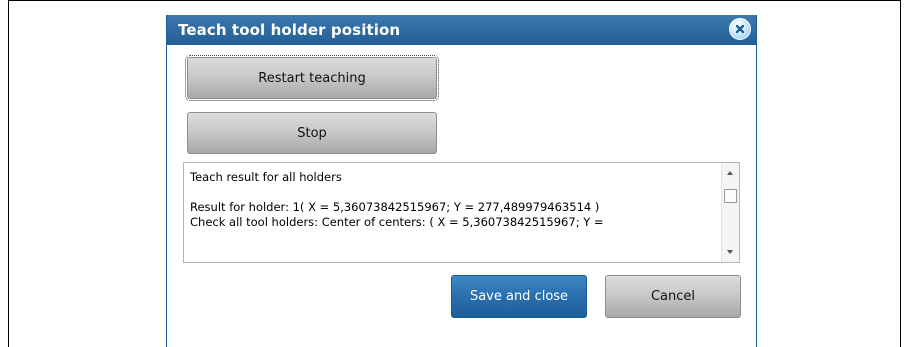  Describe the element at coordinates (312, 133) in the screenshot. I see `stop-button: Stop` at that location.